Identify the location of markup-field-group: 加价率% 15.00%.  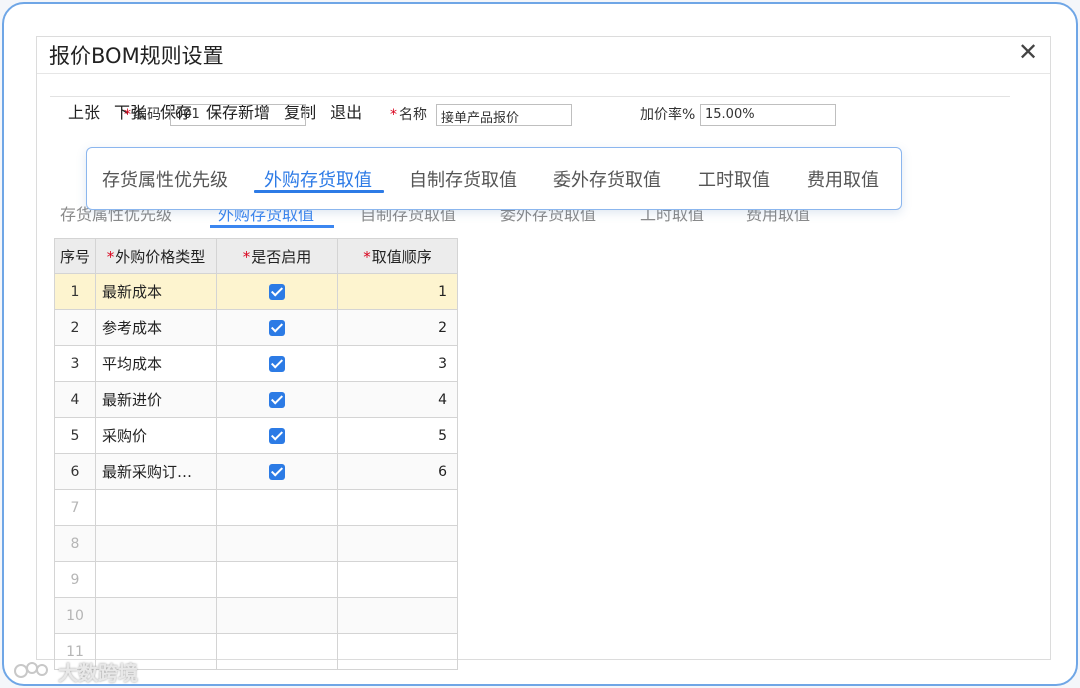
(740, 115).